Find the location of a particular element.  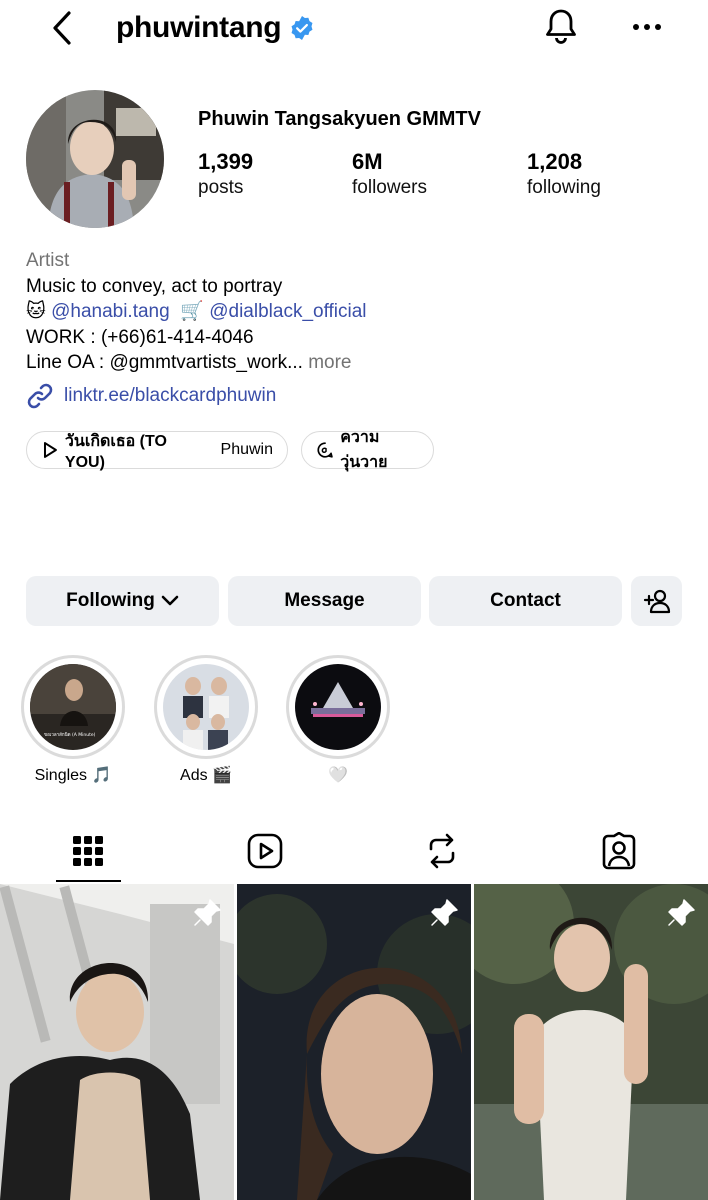

highlight-label: Singles 🎵 is located at coordinates (73, 775).